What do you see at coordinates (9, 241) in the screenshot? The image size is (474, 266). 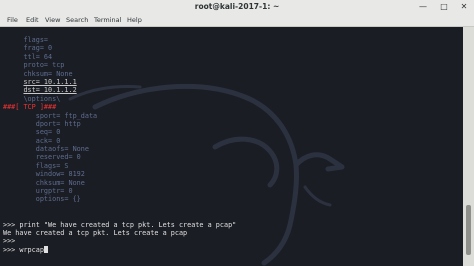 I see `line-text: >>>` at bounding box center [9, 241].